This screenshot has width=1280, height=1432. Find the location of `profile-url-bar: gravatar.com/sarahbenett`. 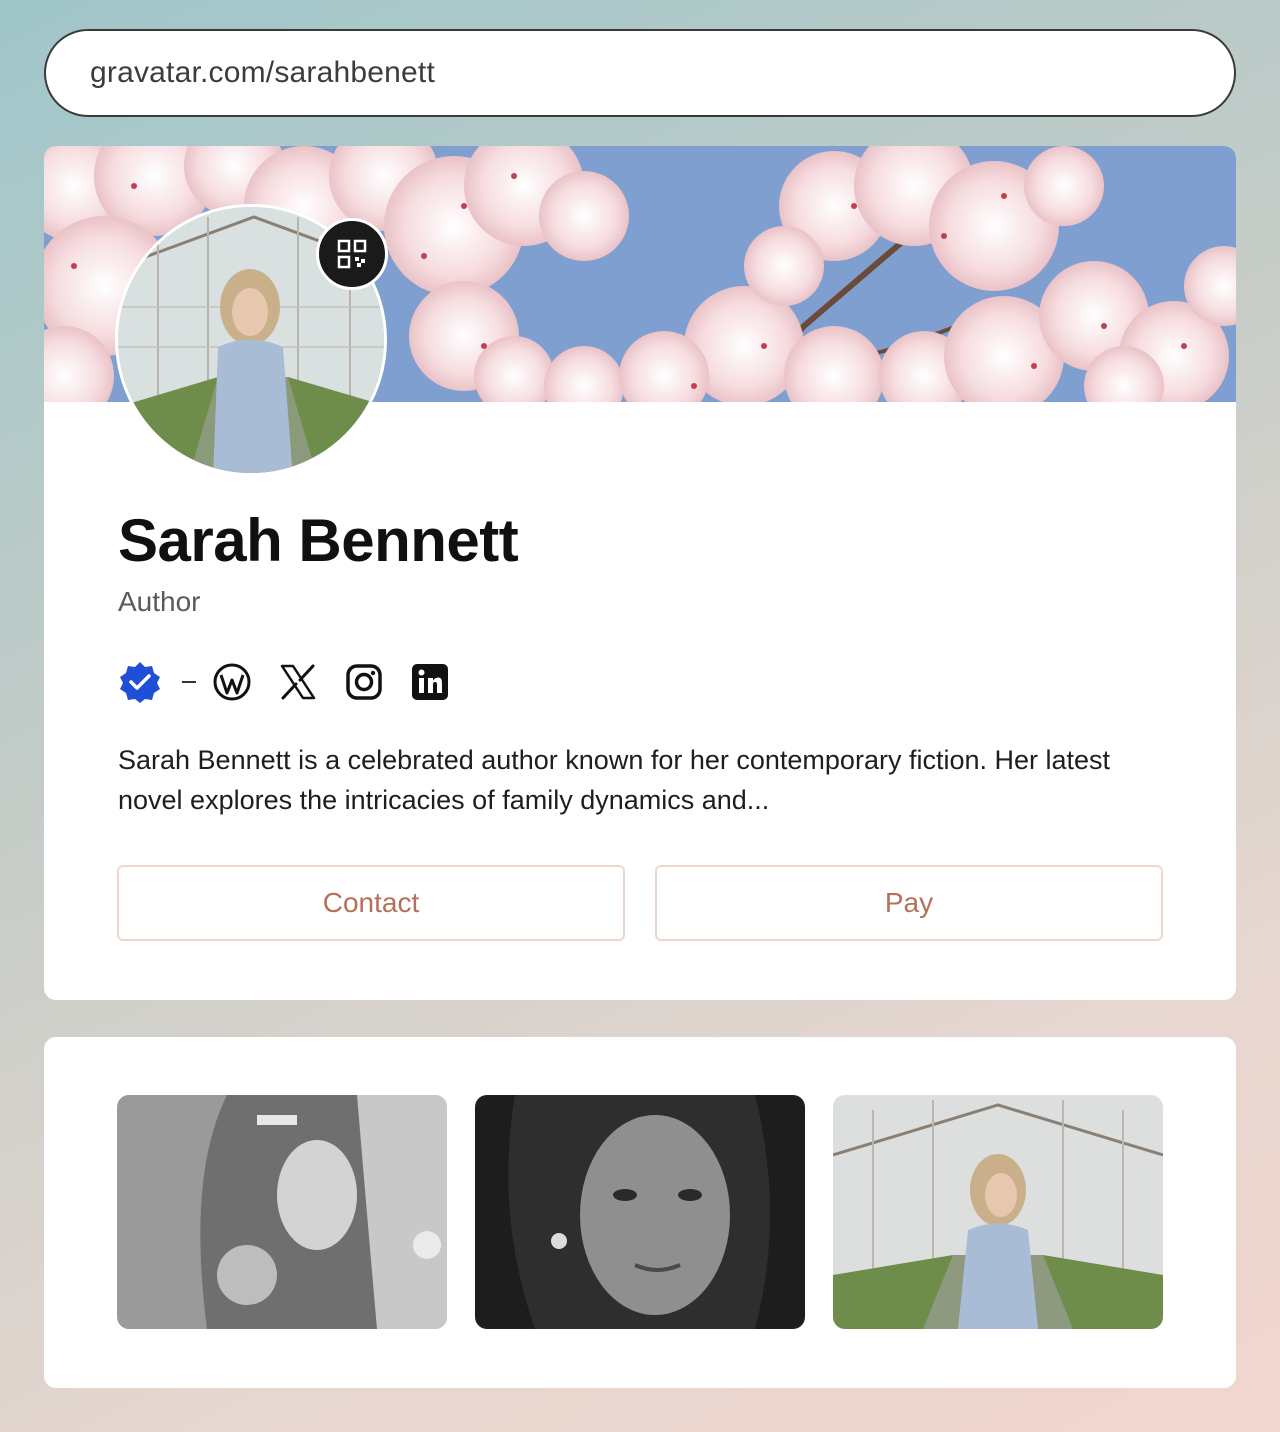

profile-url-bar: gravatar.com/sarahbenett is located at coordinates (640, 73).